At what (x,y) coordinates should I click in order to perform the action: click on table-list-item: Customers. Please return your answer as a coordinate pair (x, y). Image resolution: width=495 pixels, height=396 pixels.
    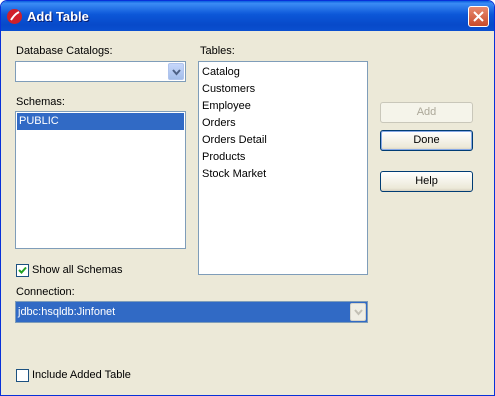
    Looking at the image, I should click on (283, 89).